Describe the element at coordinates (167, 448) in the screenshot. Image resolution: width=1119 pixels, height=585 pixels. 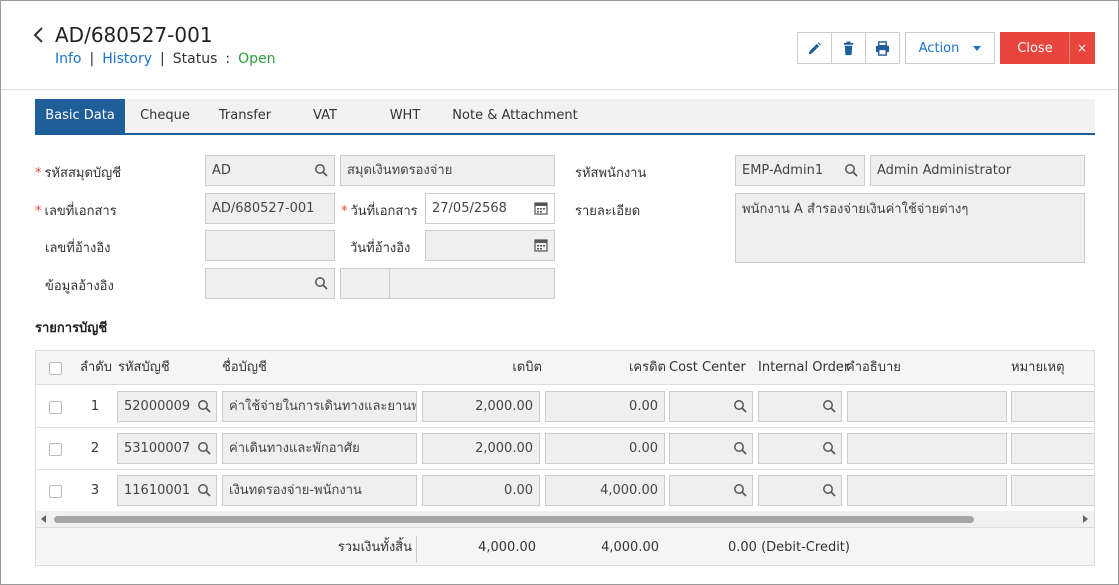
I see `account-code-cell: 53100007` at that location.